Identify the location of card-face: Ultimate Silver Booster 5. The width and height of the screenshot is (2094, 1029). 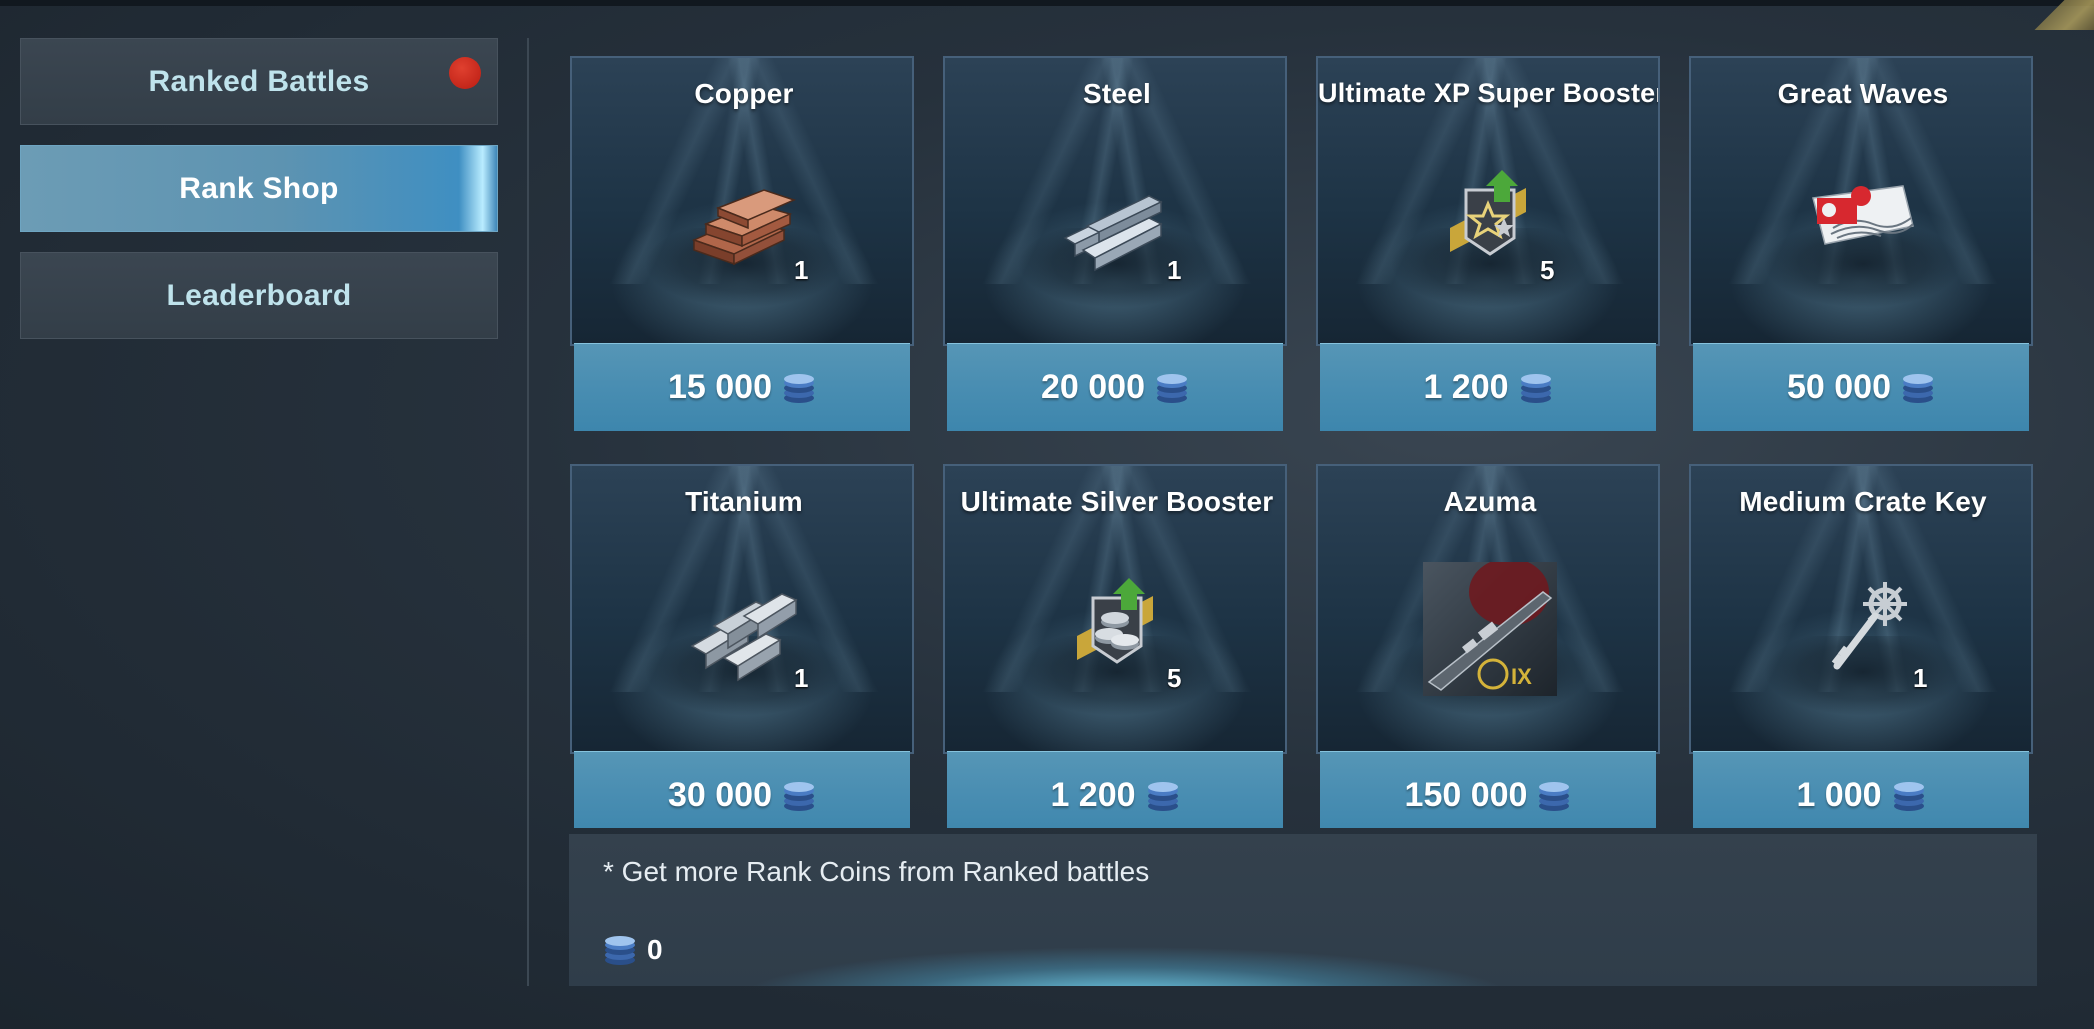
(1115, 609).